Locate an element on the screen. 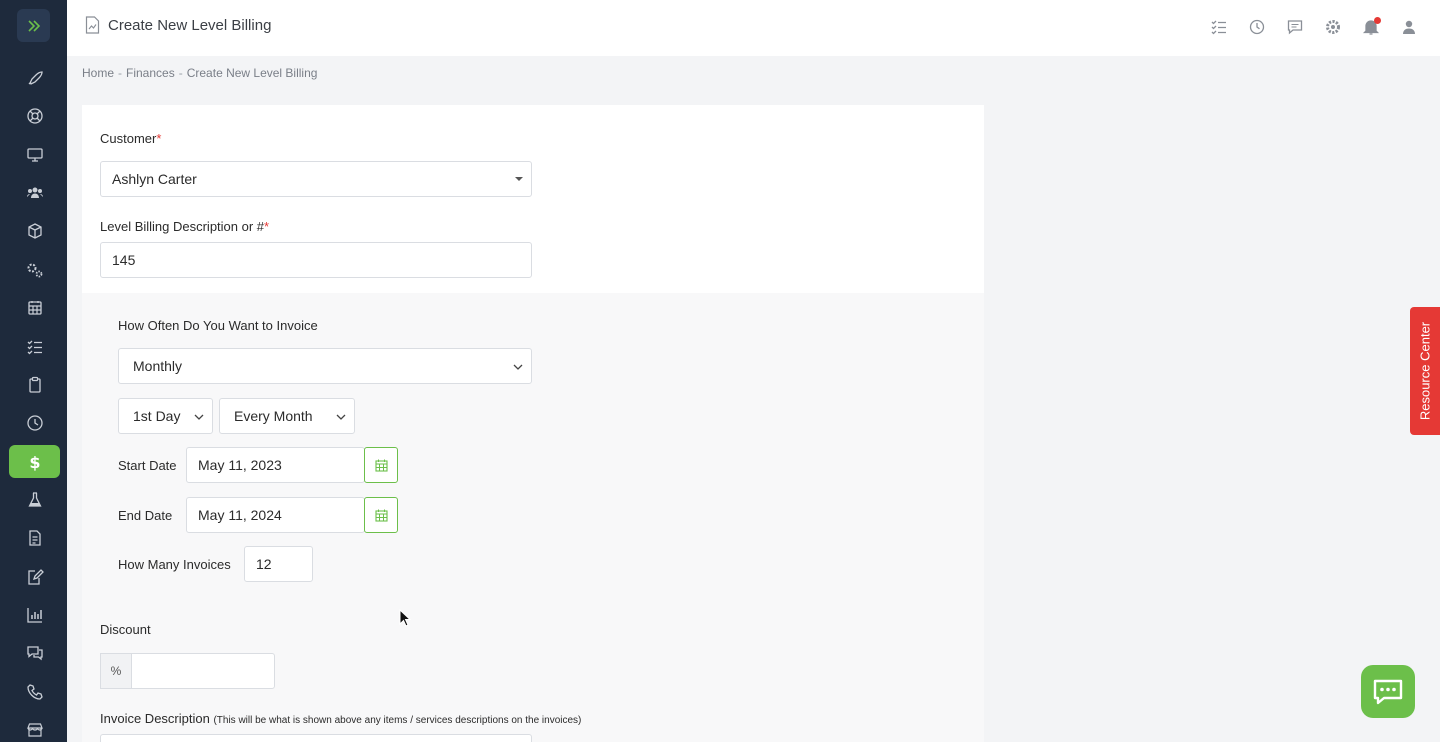  sidebar-item-tasks is located at coordinates (34, 346).